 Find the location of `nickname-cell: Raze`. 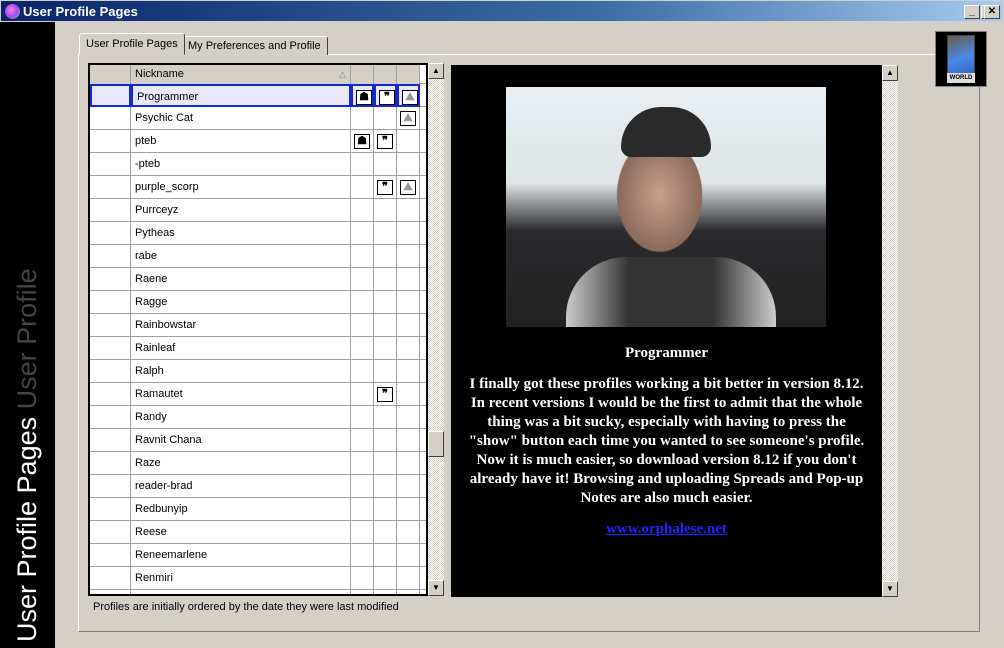

nickname-cell: Raze is located at coordinates (241, 463).